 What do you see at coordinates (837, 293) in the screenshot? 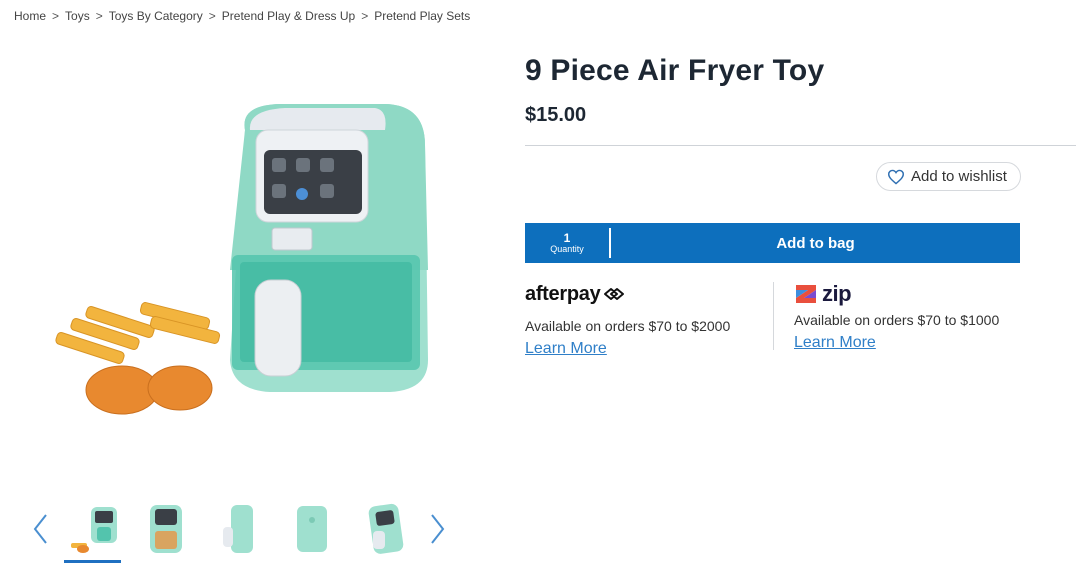
I see `zip-logo-text: zip` at bounding box center [837, 293].